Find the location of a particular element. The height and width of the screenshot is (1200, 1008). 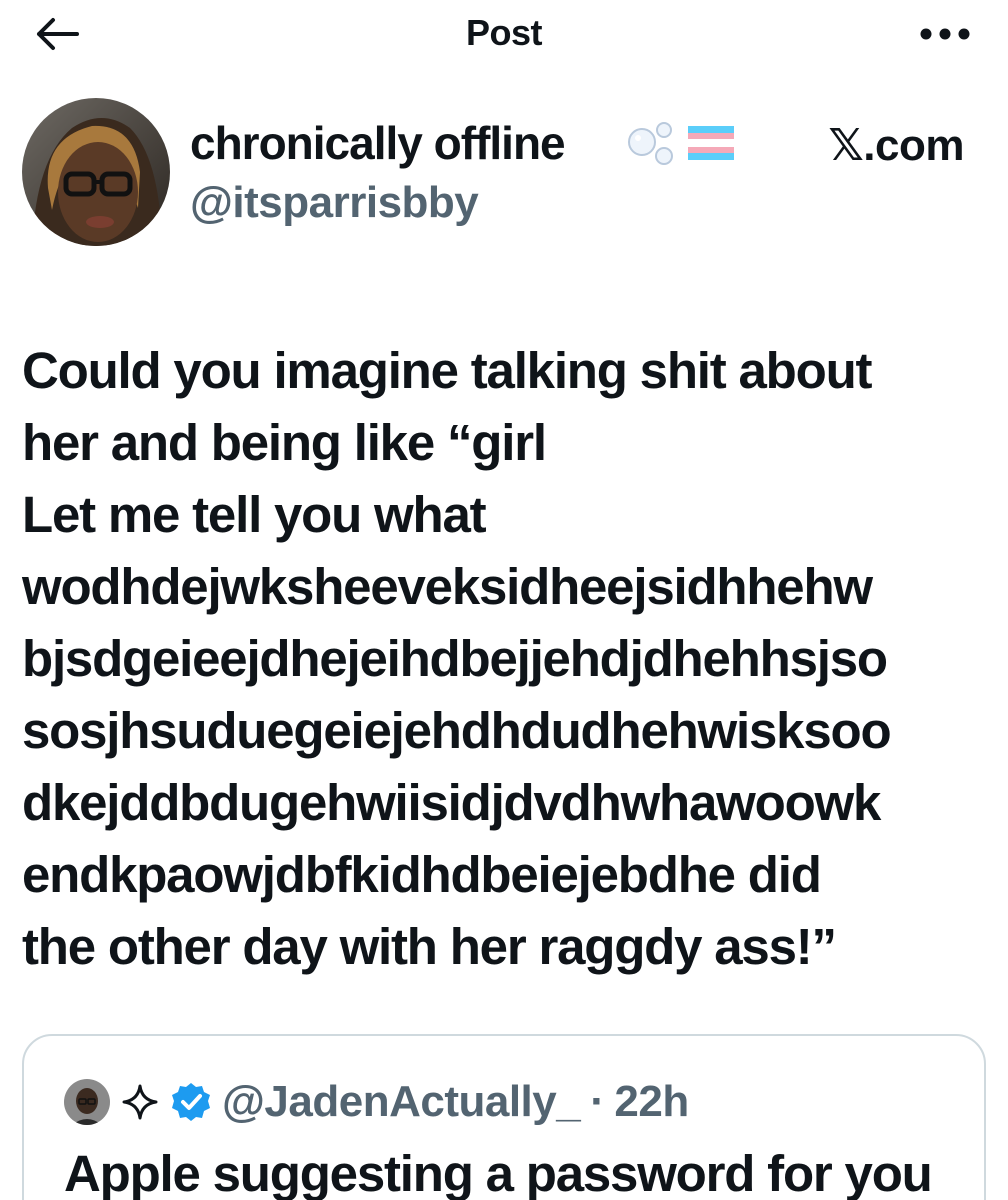

more-horizontal-icon is located at coordinates (945, 34).